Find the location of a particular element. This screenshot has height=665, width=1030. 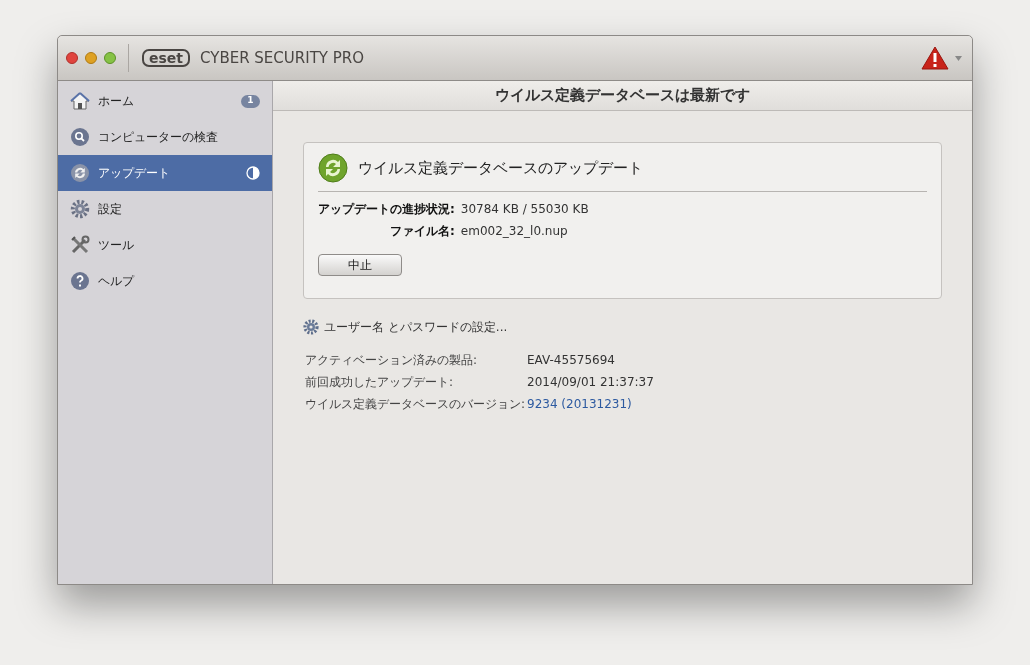

page-header: ウイルス定義データベースは最新です is located at coordinates (622, 96).